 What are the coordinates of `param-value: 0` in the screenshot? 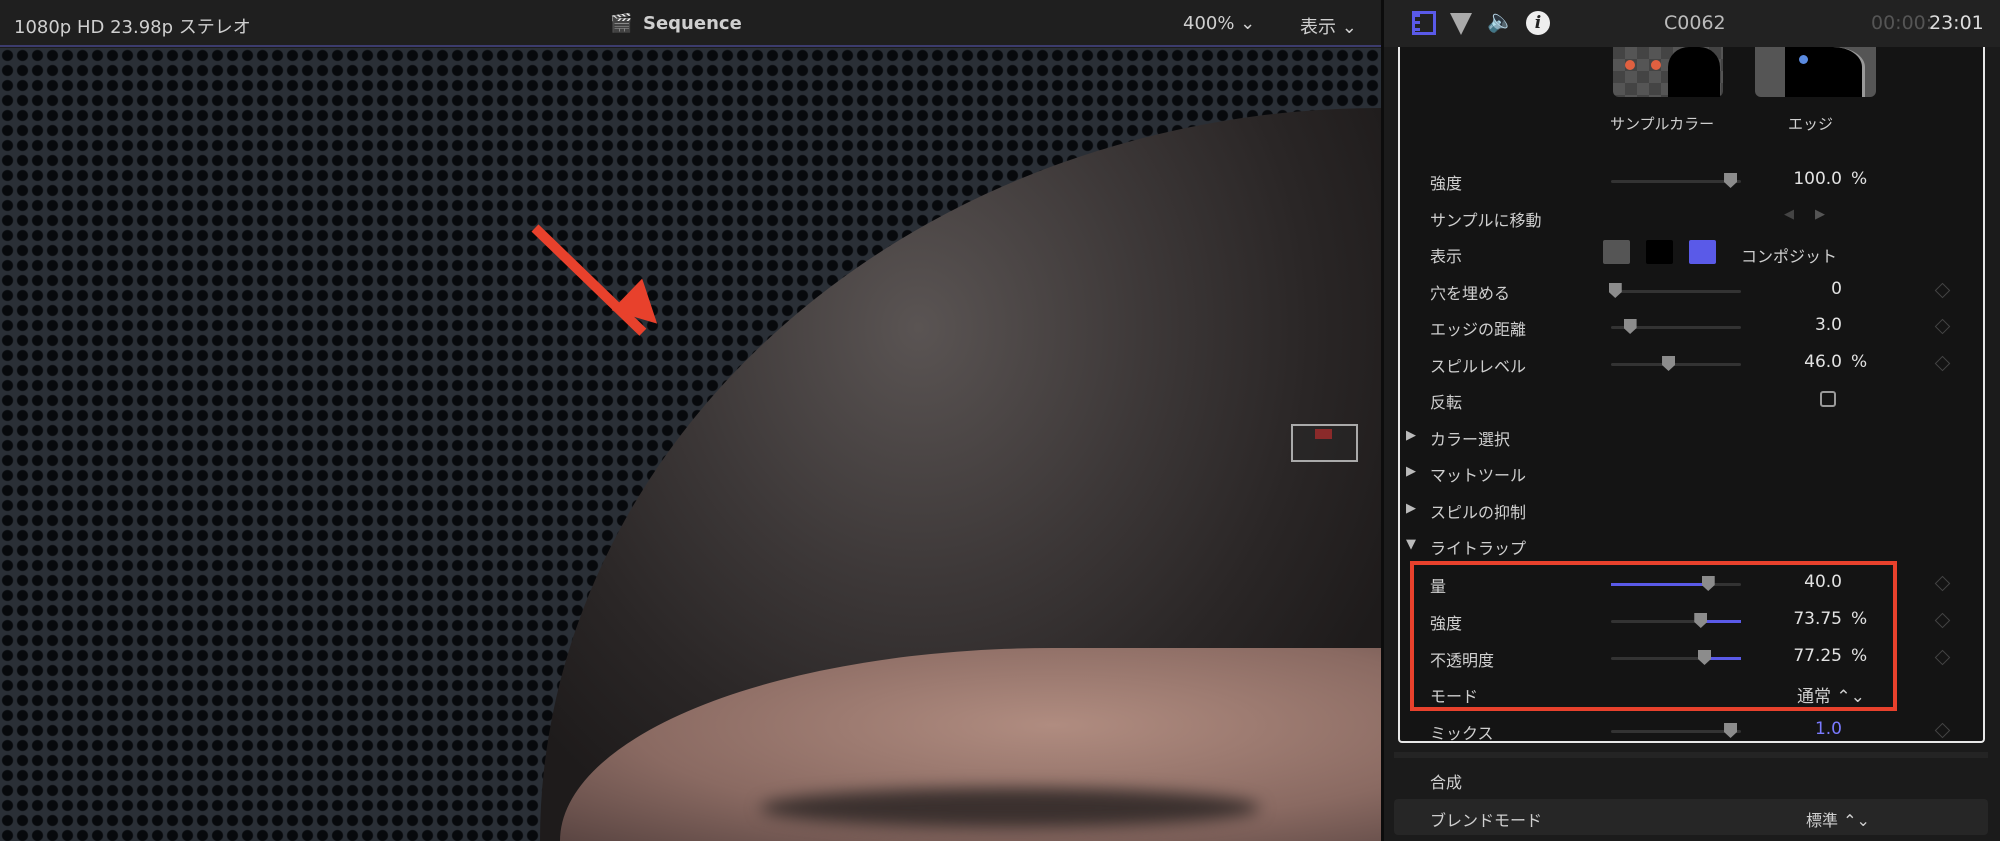 It's located at (1782, 289).